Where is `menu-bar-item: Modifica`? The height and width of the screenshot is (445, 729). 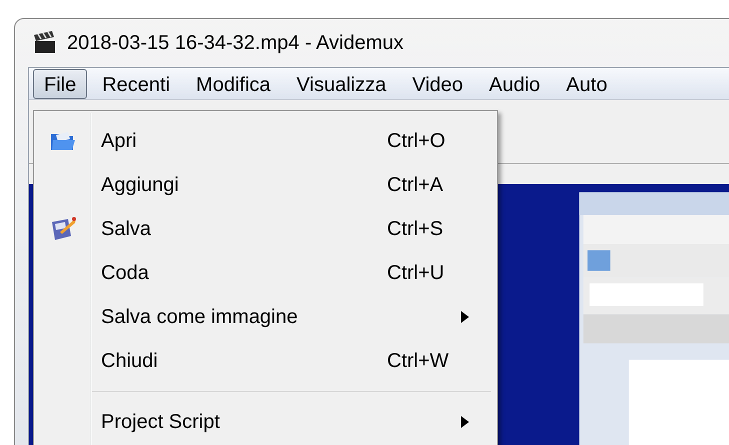 menu-bar-item: Modifica is located at coordinates (233, 83).